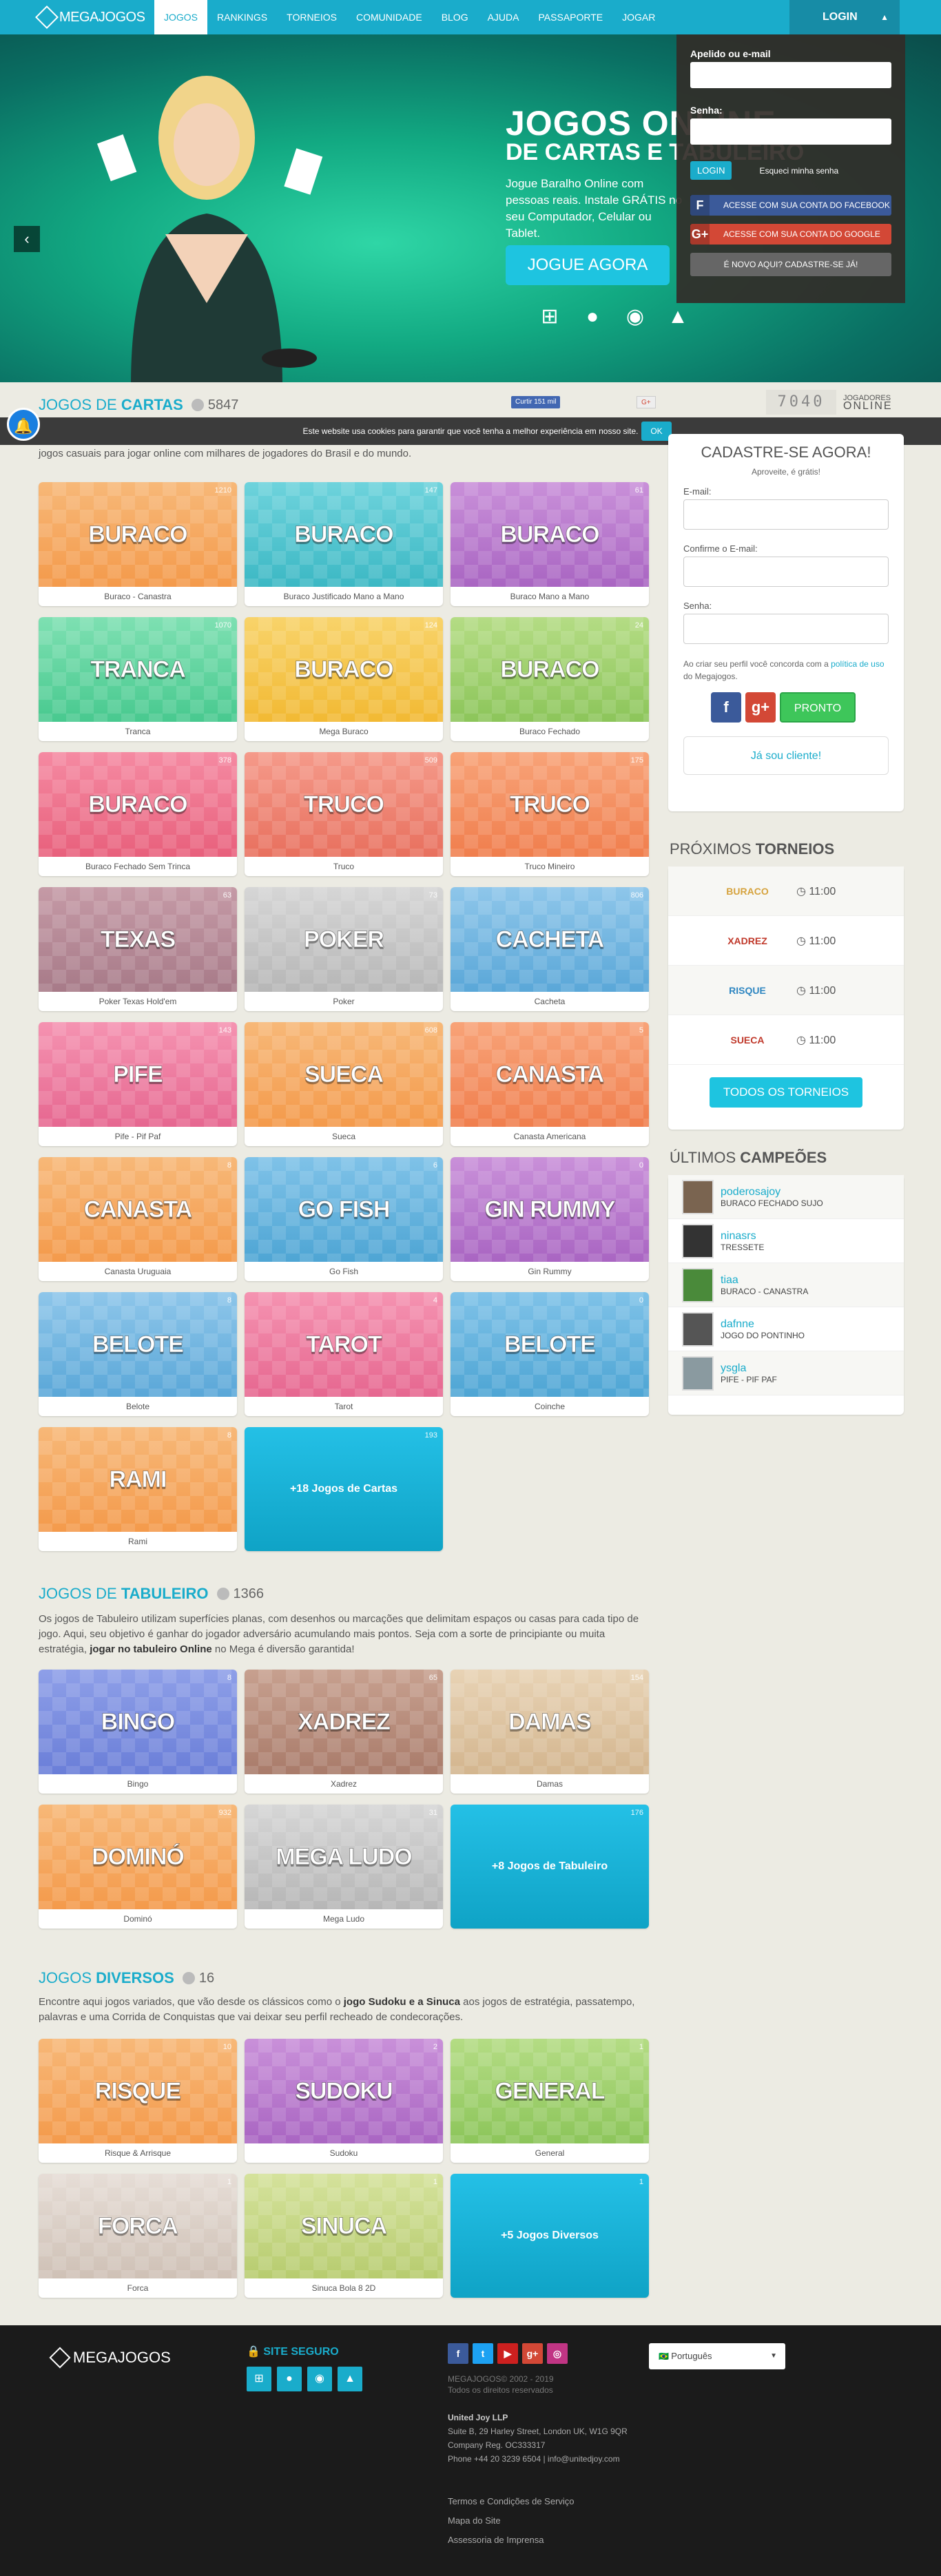  Describe the element at coordinates (138, 1489) in the screenshot. I see `game-card: 8 RAMI Rami` at that location.